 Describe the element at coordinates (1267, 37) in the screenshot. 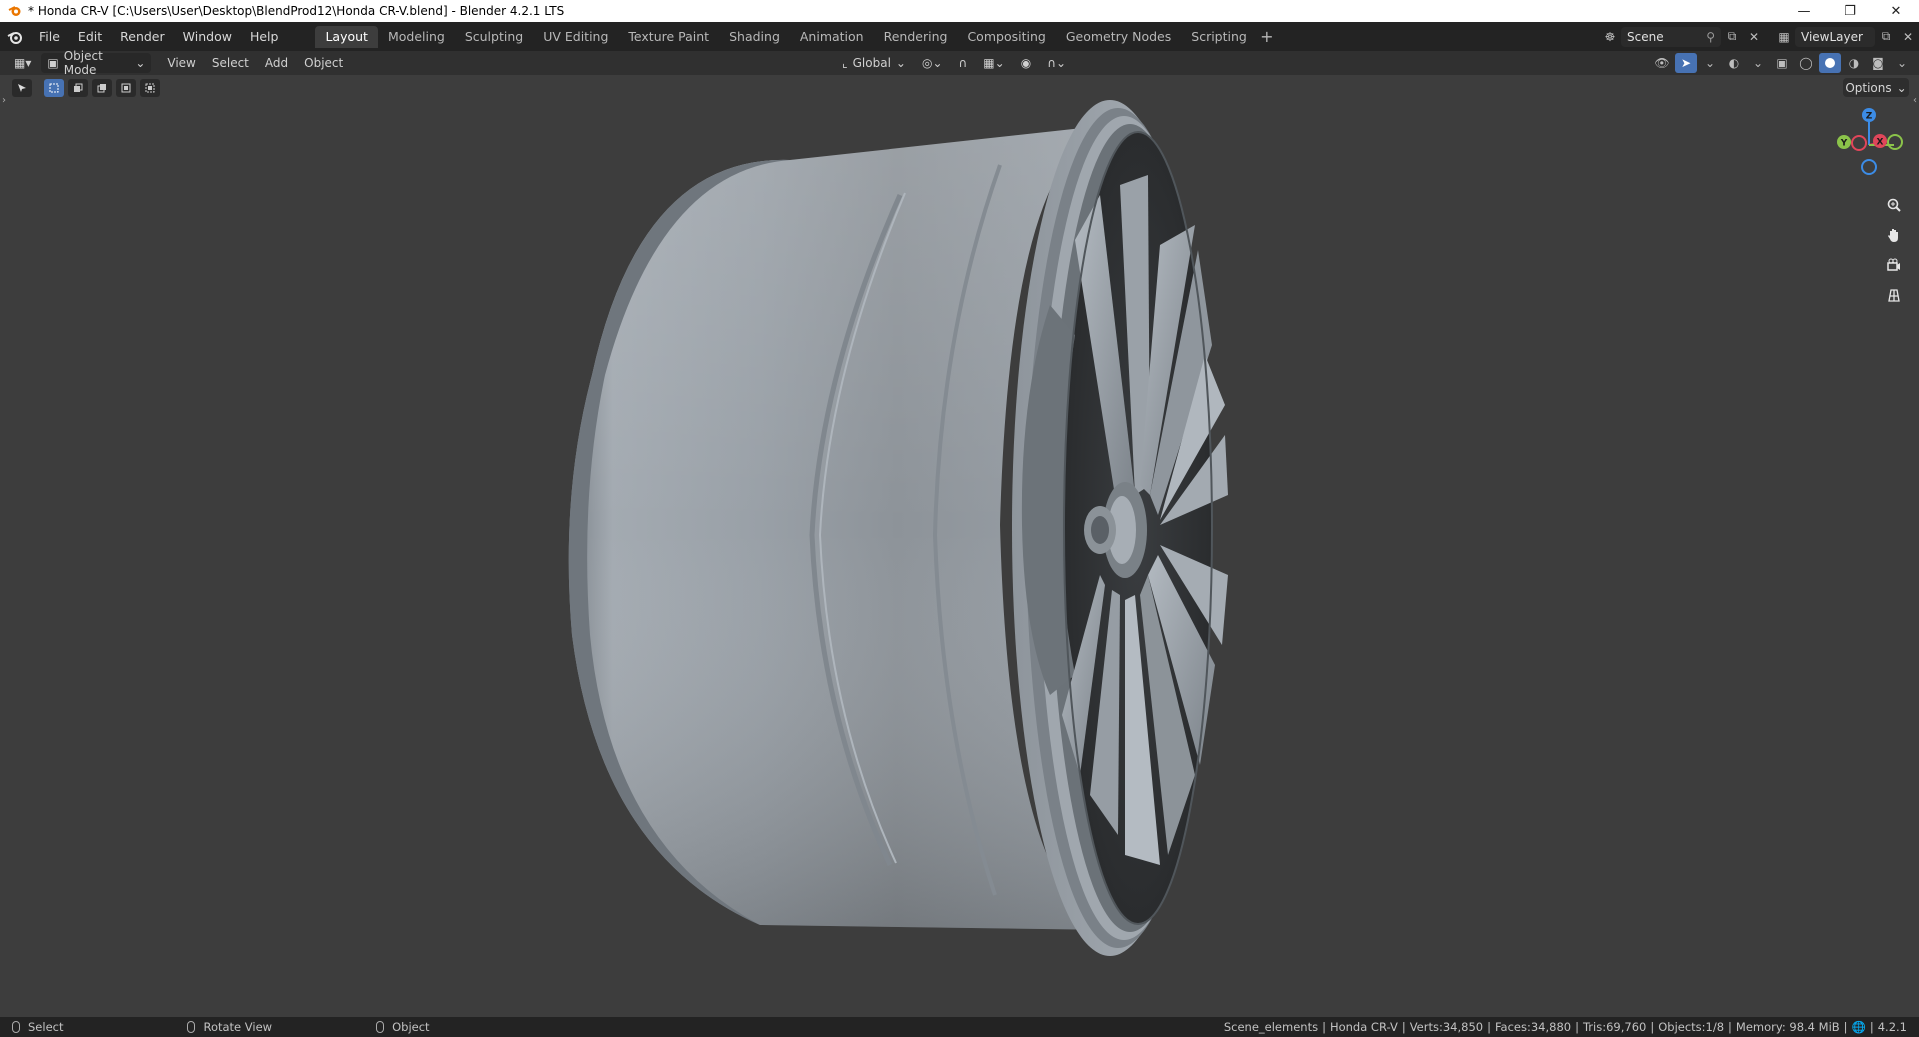

I see `add-workspace-button: +` at that location.